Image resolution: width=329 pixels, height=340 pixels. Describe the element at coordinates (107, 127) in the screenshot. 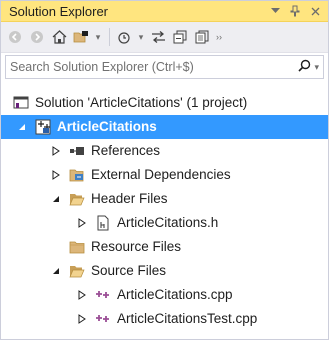

I see `project-label: ArticleCitations` at that location.